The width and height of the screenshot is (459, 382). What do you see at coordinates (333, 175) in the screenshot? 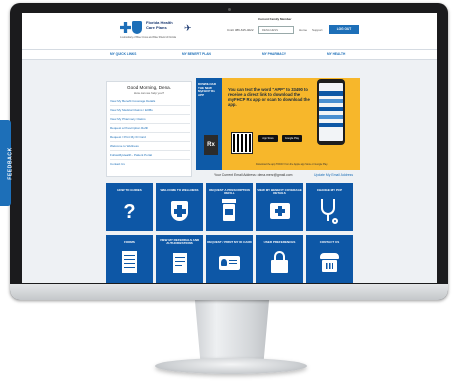
I see `update-email-link: Update My Email Address` at bounding box center [333, 175].